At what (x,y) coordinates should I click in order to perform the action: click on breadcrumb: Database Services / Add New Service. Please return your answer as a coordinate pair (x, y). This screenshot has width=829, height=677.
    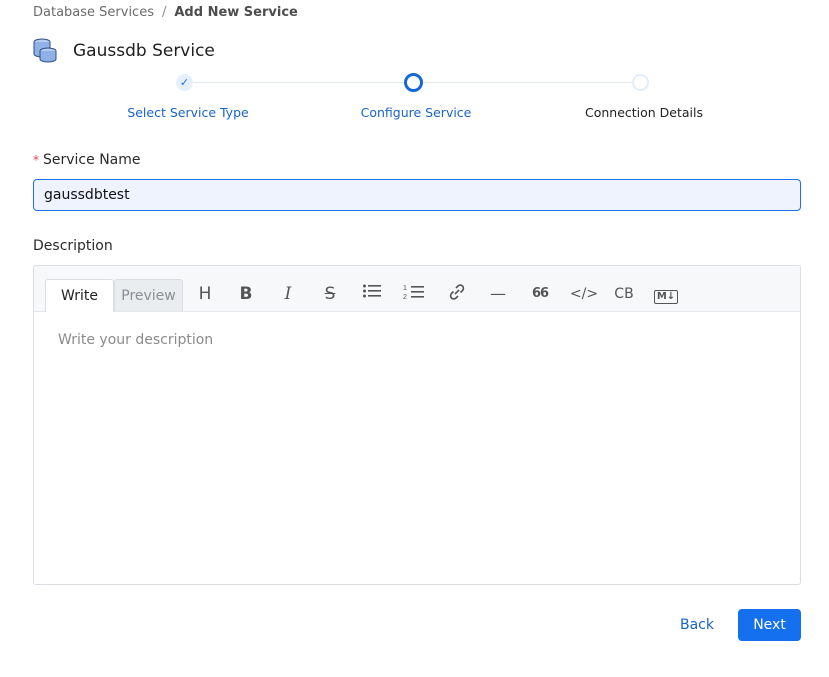
    Looking at the image, I should click on (165, 12).